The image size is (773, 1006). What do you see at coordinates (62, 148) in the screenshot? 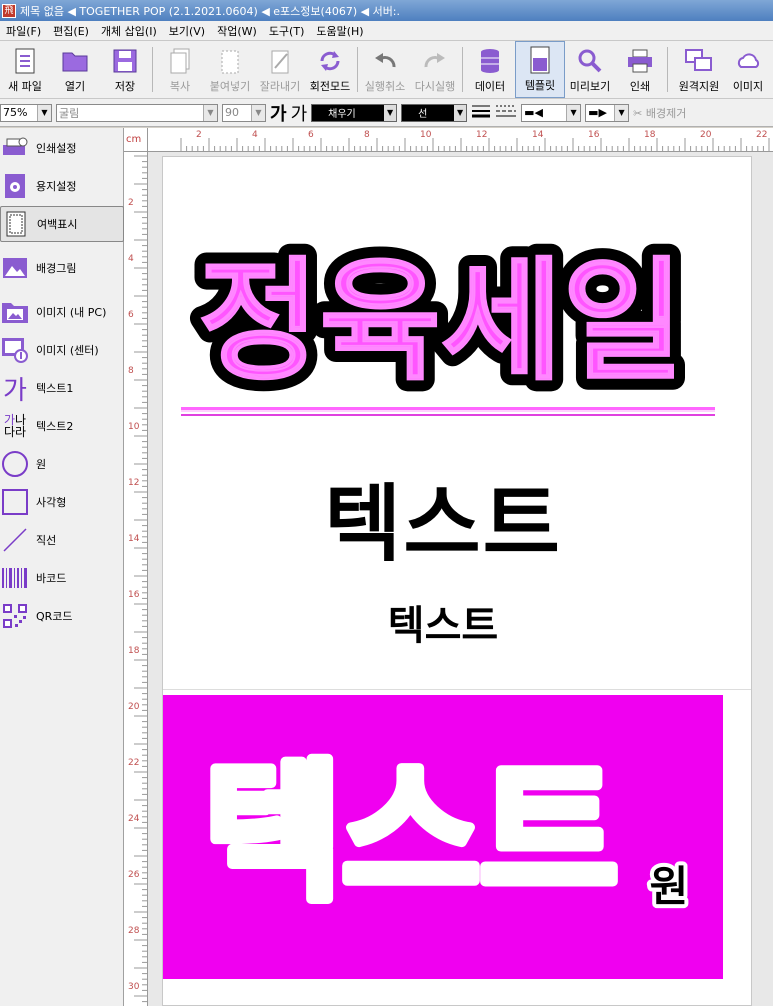
I see `sidebar-item-print-settings: 인쇄설정` at bounding box center [62, 148].